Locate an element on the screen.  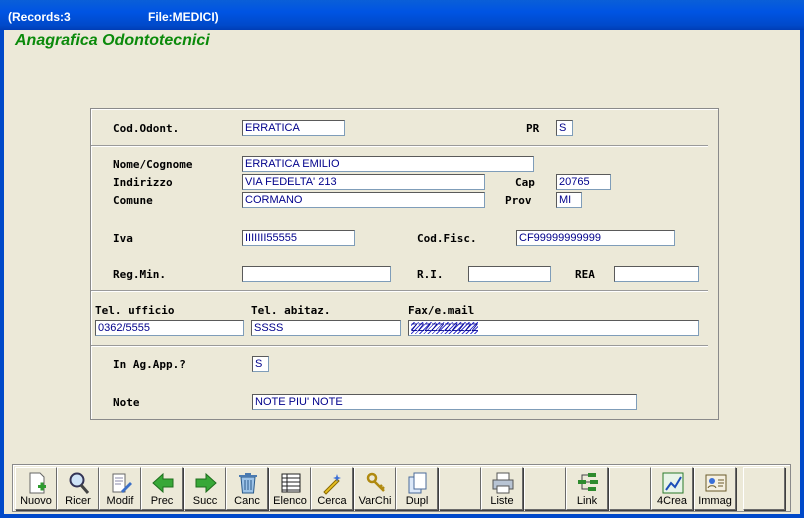
ri-field is located at coordinates (509, 274).